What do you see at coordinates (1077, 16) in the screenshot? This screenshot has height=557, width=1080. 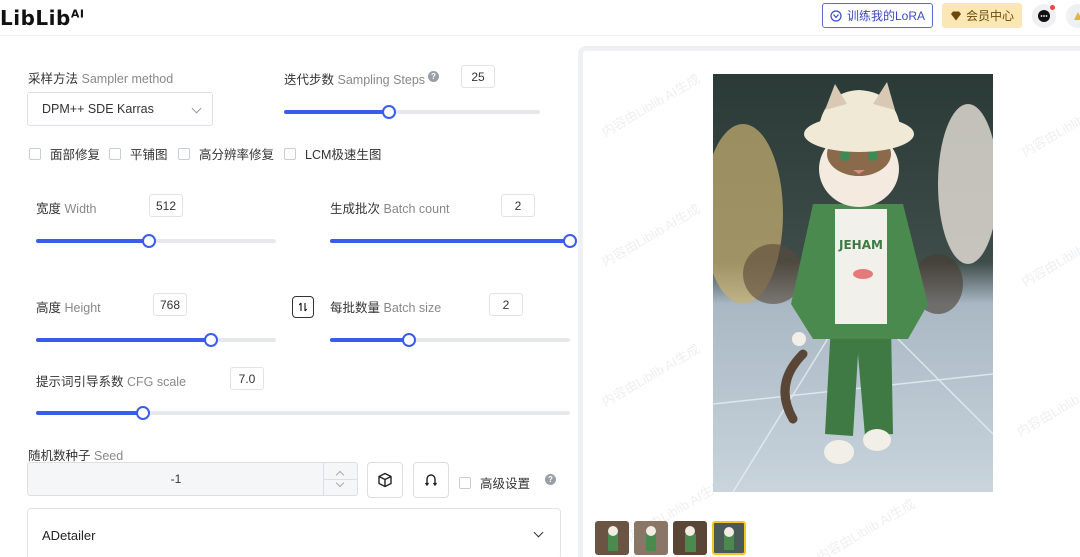 I see `avatar-icon` at bounding box center [1077, 16].